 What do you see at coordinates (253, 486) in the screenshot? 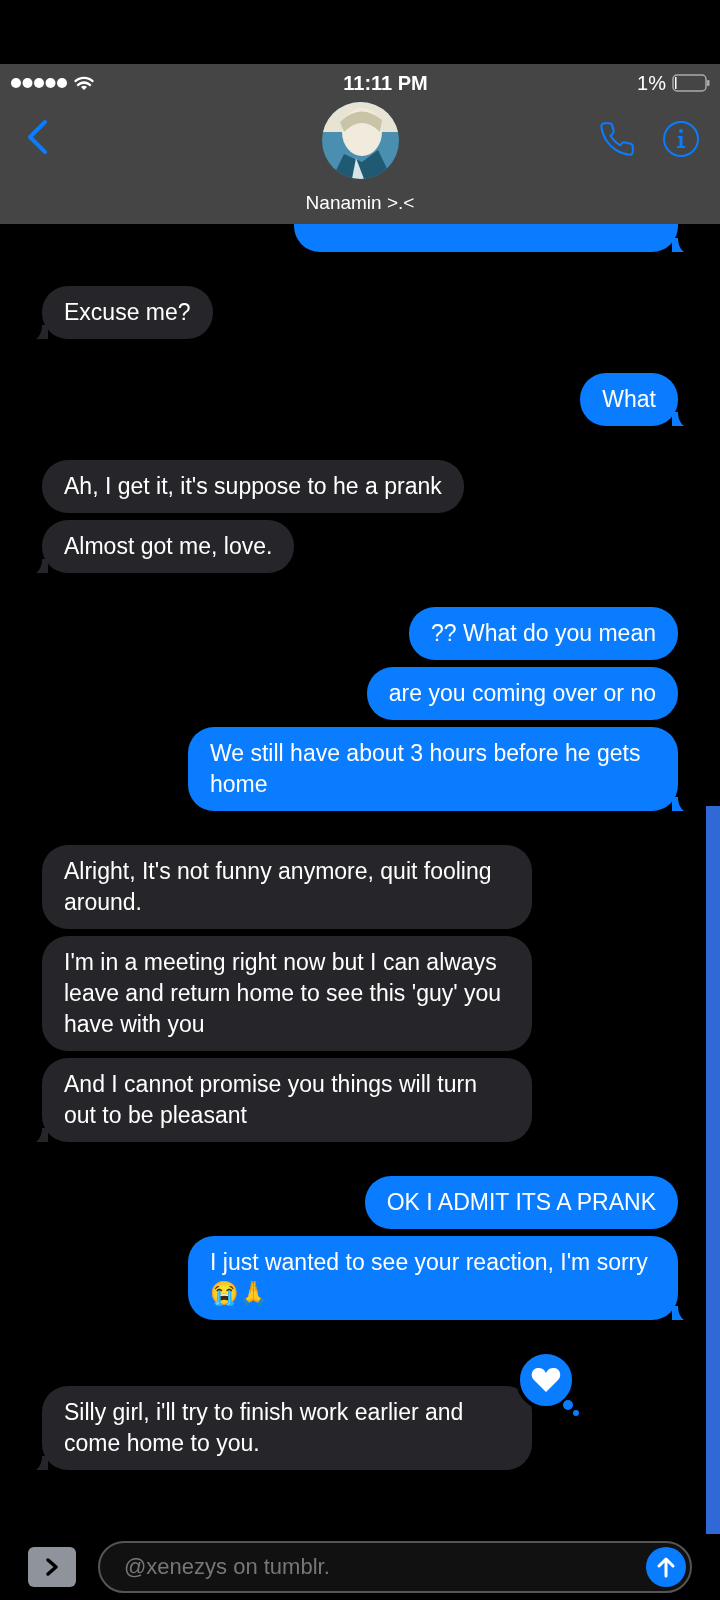
I see `message-bubble: Ah, I get it, it's suppose to he a prank` at bounding box center [253, 486].